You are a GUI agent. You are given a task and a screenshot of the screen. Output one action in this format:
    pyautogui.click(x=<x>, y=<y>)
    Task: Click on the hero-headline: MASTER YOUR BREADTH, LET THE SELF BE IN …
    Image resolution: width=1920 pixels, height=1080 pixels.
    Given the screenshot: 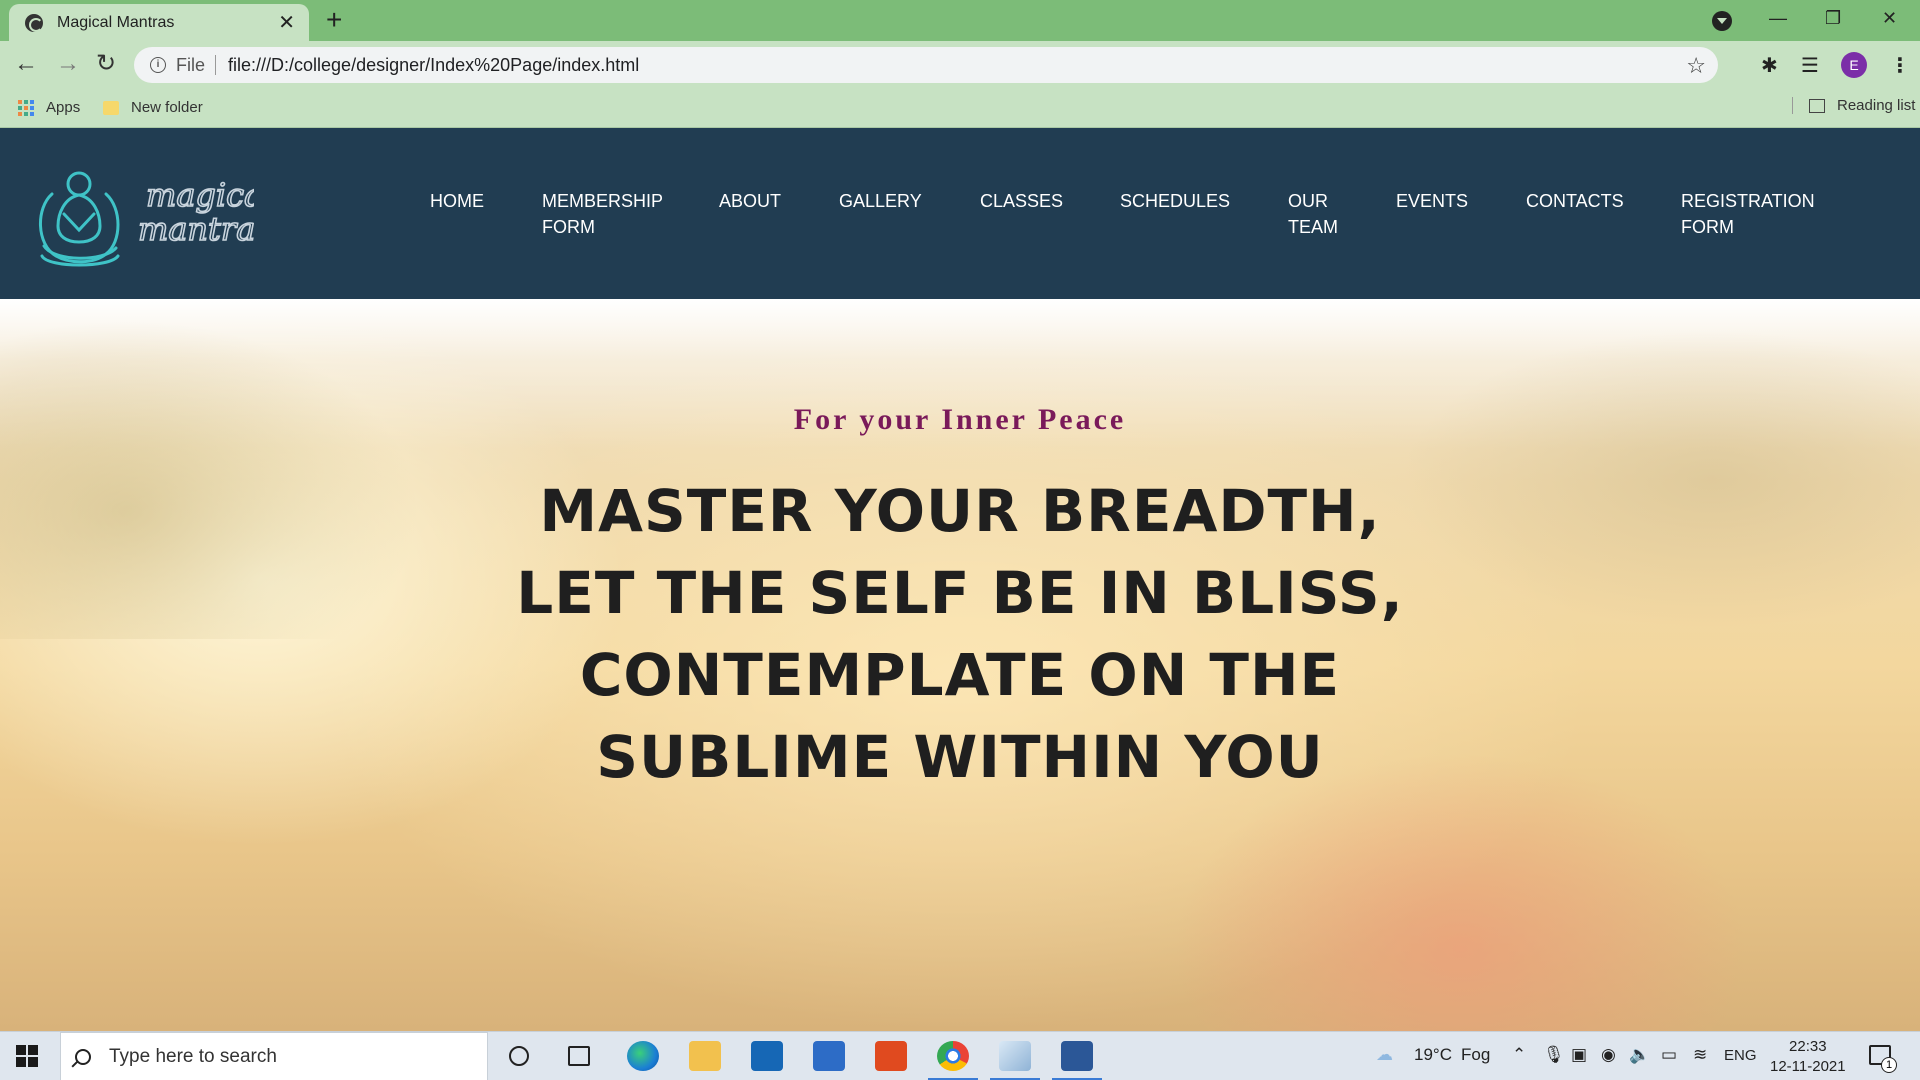 What is the action you would take?
    pyautogui.click(x=960, y=634)
    